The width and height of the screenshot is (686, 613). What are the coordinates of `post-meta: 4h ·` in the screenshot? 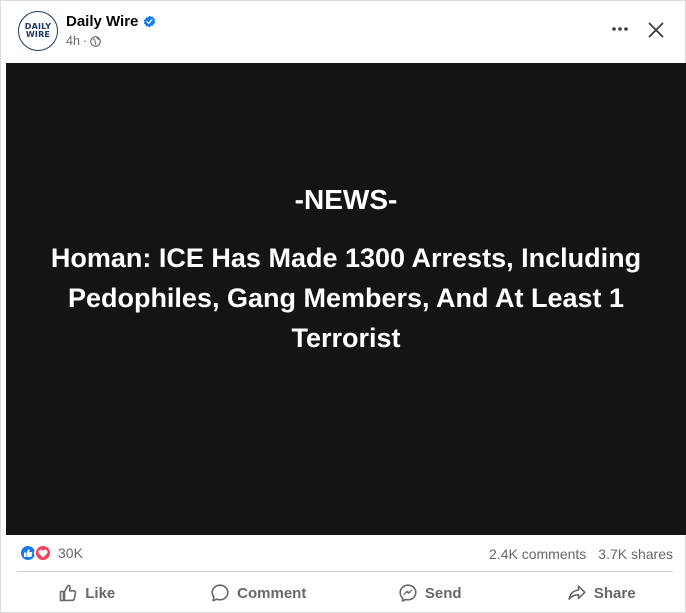 It's located at (83, 41).